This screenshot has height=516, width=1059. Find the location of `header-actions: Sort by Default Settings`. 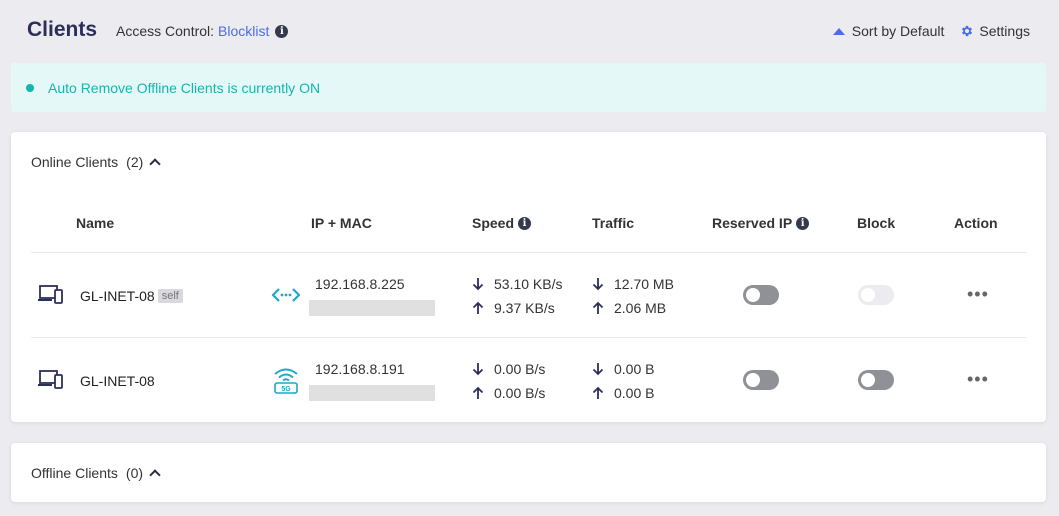

header-actions: Sort by Default Settings is located at coordinates (931, 31).